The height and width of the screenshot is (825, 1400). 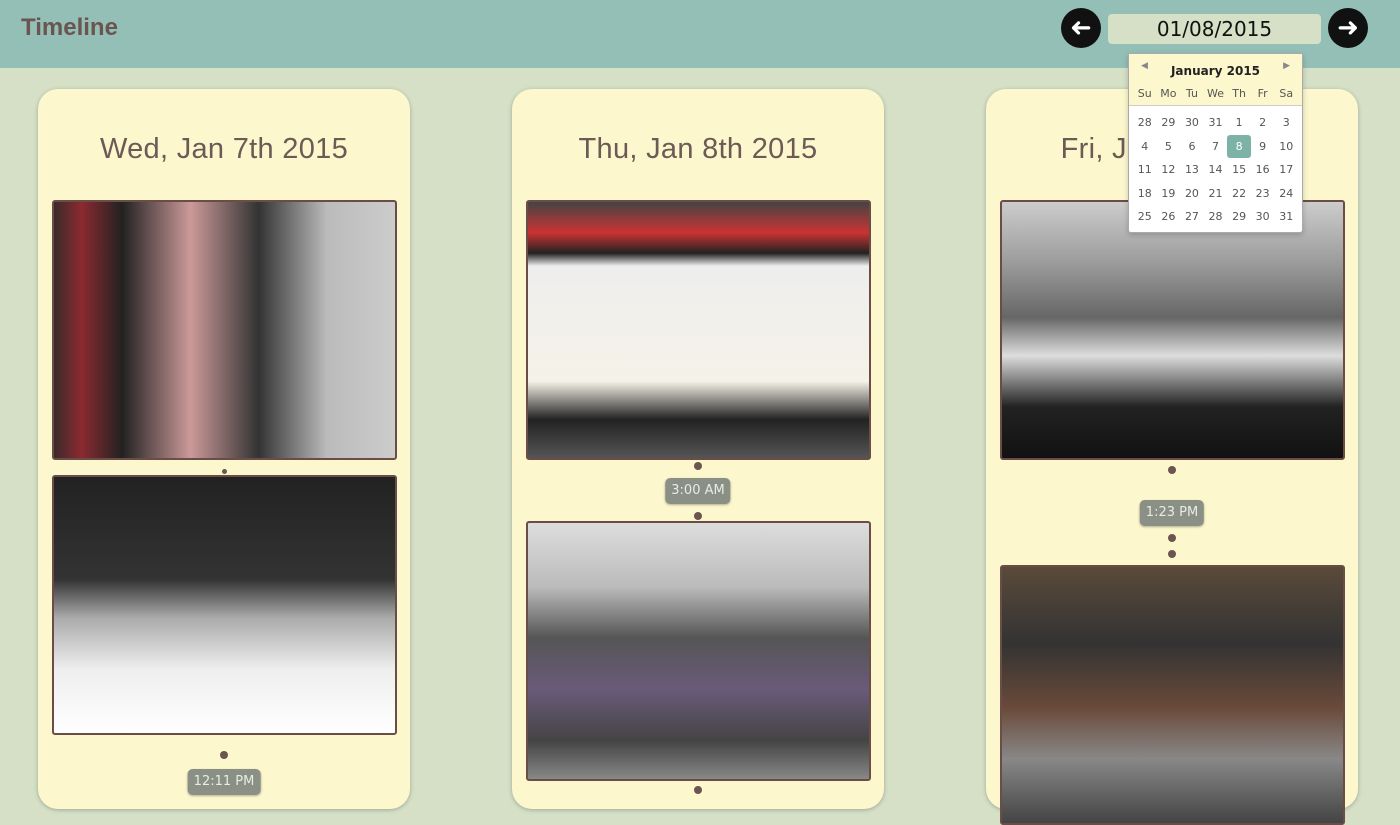 I want to click on calendar-day: 1, so click(x=1239, y=123).